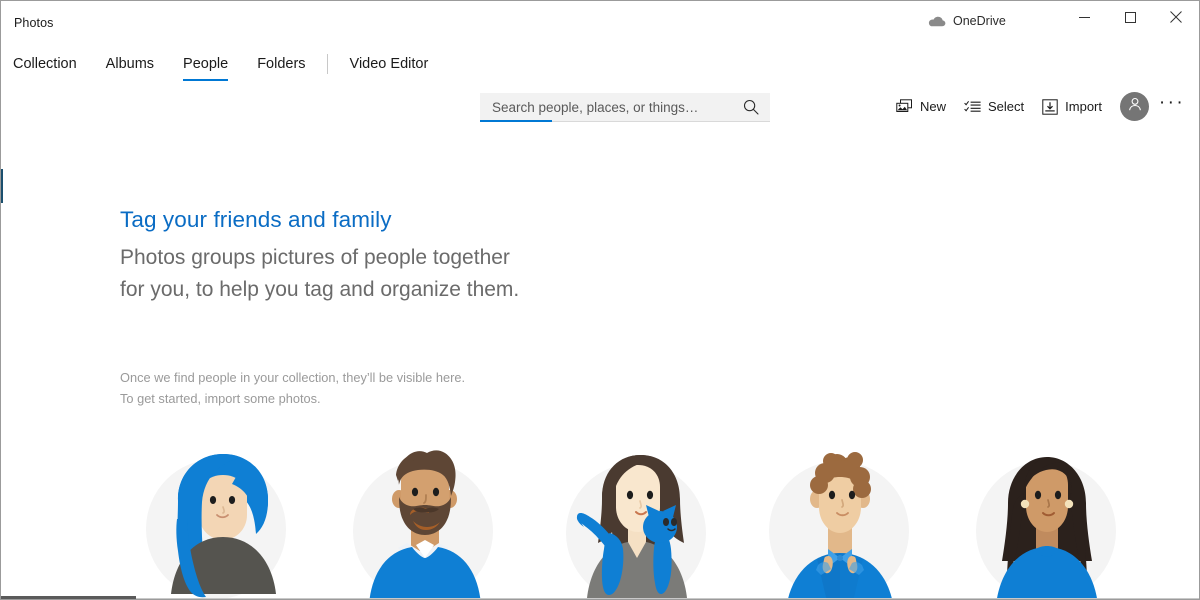 Image resolution: width=1200 pixels, height=600 pixels. I want to click on person-avatar-icon, so click(1135, 106).